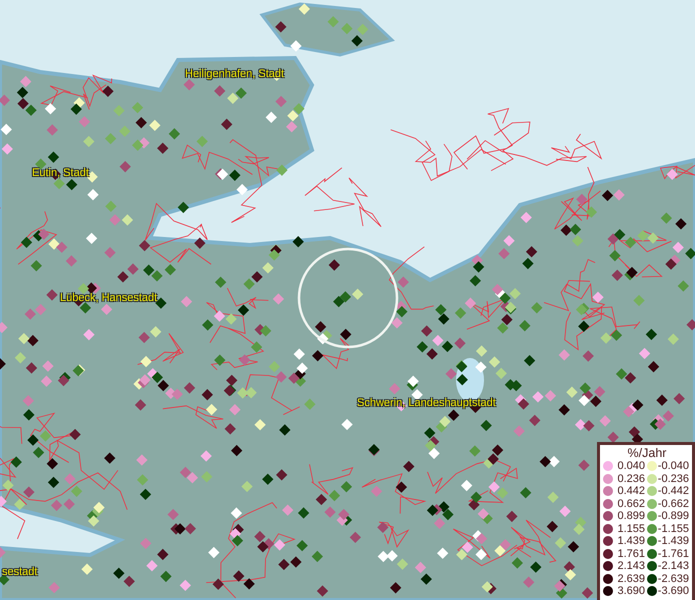  What do you see at coordinates (630, 491) in the screenshot?
I see `legend-value: 0.442` at bounding box center [630, 491].